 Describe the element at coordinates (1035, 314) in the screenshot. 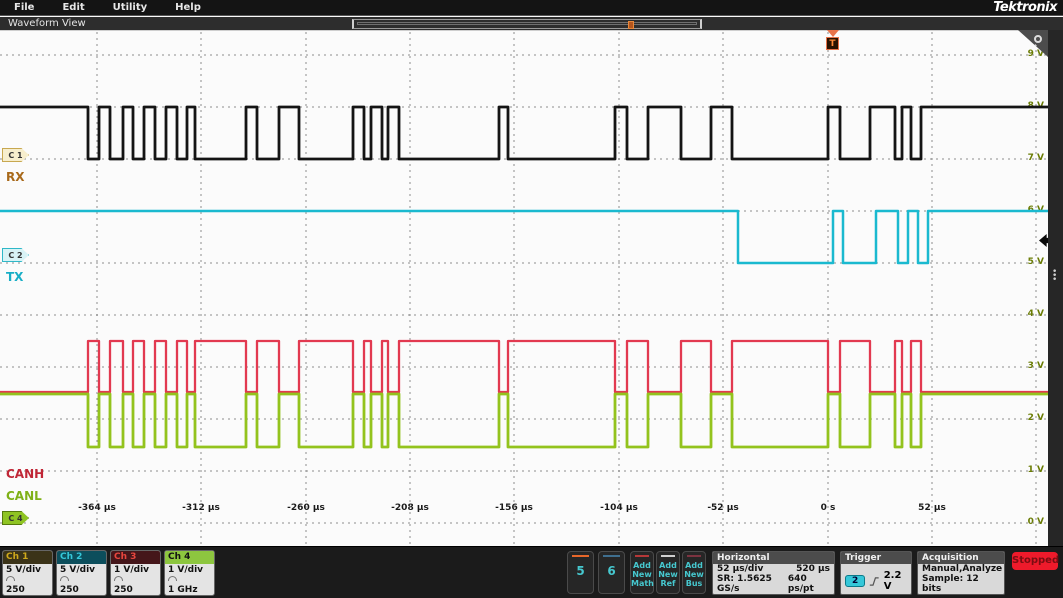

I see `voltage-tick-label: 4 V` at that location.